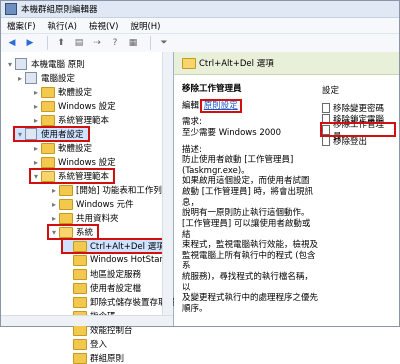 The image size is (400, 364). What do you see at coordinates (200, 26) in the screenshot?
I see `menu-bar: 檔案(F) 執行(A) 檢視(V) 說明(H)` at bounding box center [200, 26].